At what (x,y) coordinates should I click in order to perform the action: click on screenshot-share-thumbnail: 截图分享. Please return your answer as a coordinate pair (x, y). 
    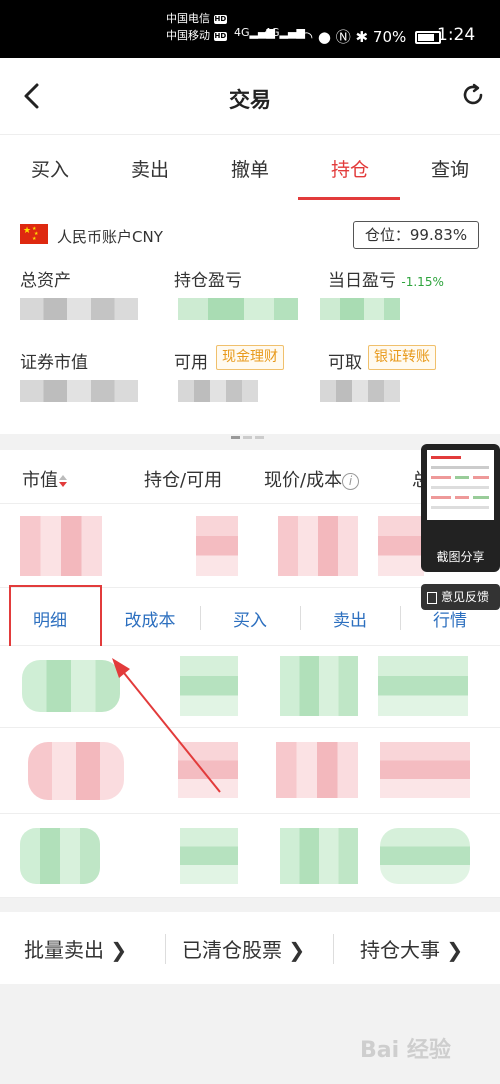
    Looking at the image, I should click on (460, 508).